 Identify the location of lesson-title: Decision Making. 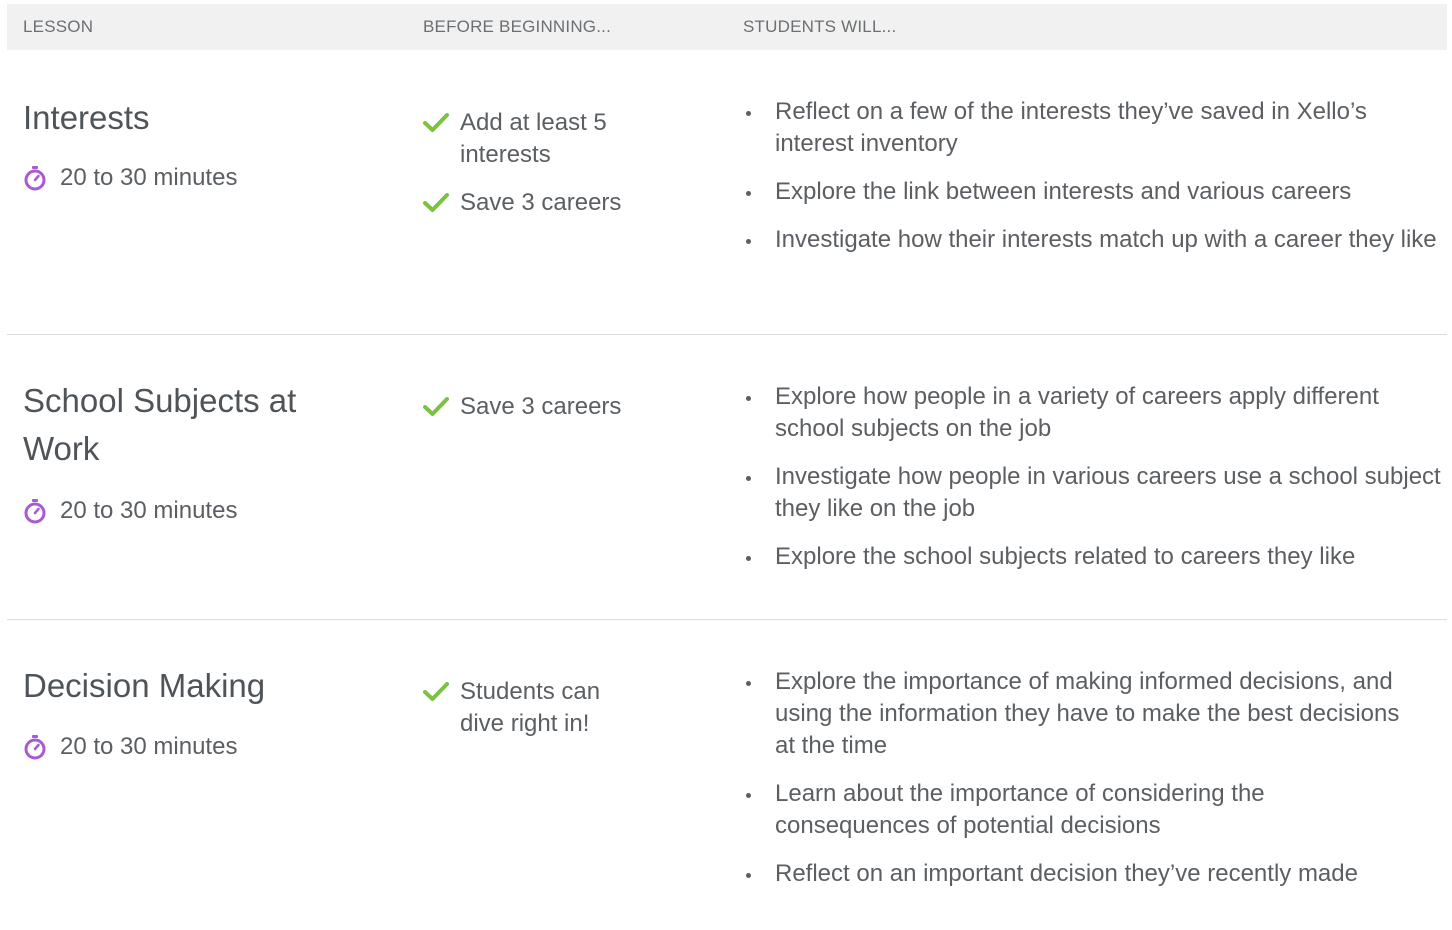
(144, 685).